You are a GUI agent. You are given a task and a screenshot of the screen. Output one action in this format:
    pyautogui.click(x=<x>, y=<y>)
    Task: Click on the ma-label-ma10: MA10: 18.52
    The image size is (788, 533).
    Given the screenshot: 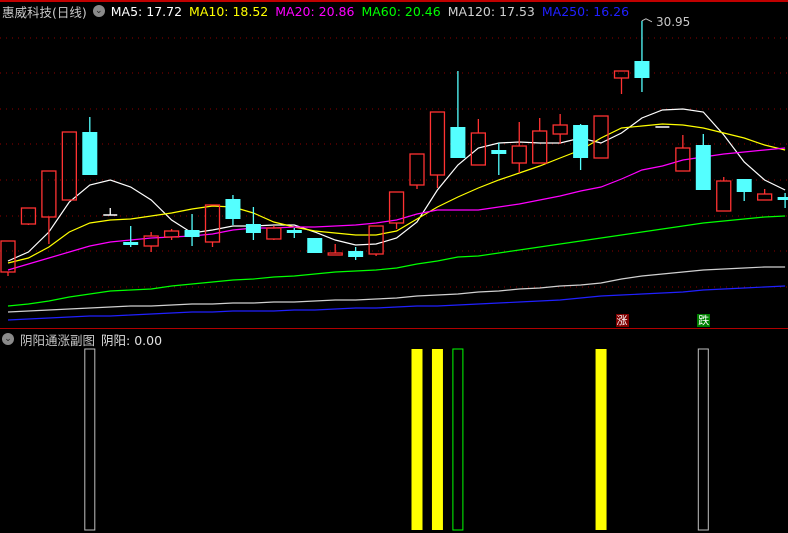 What is the action you would take?
    pyautogui.click(x=229, y=11)
    